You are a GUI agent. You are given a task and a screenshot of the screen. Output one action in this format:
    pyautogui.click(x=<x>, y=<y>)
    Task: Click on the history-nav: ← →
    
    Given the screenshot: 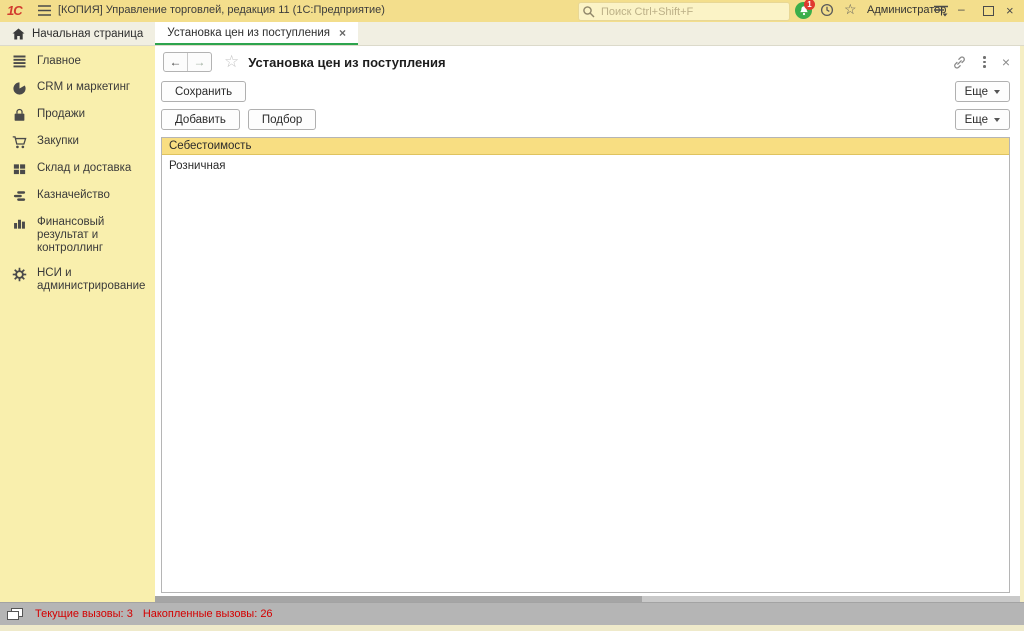 What is the action you would take?
    pyautogui.click(x=187, y=62)
    